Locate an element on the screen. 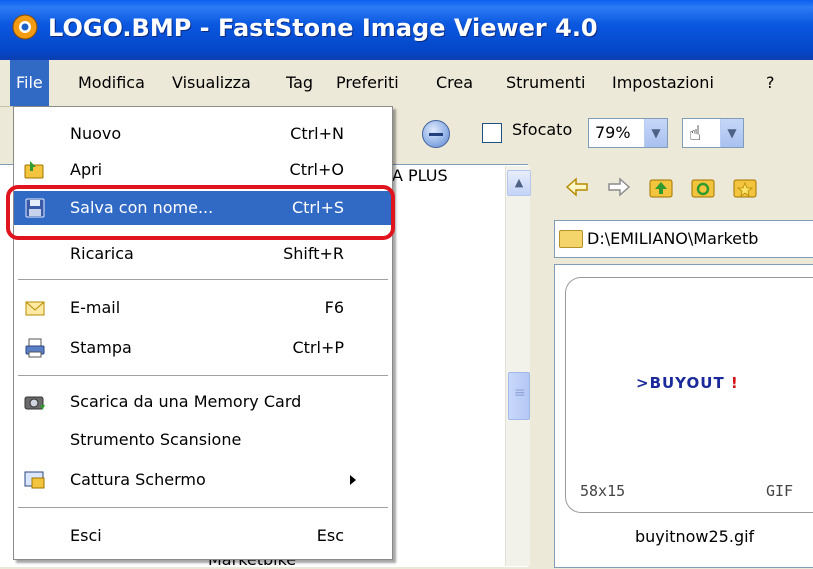 The width and height of the screenshot is (813, 569). menu-item-esci: Esci Esc is located at coordinates (203, 536).